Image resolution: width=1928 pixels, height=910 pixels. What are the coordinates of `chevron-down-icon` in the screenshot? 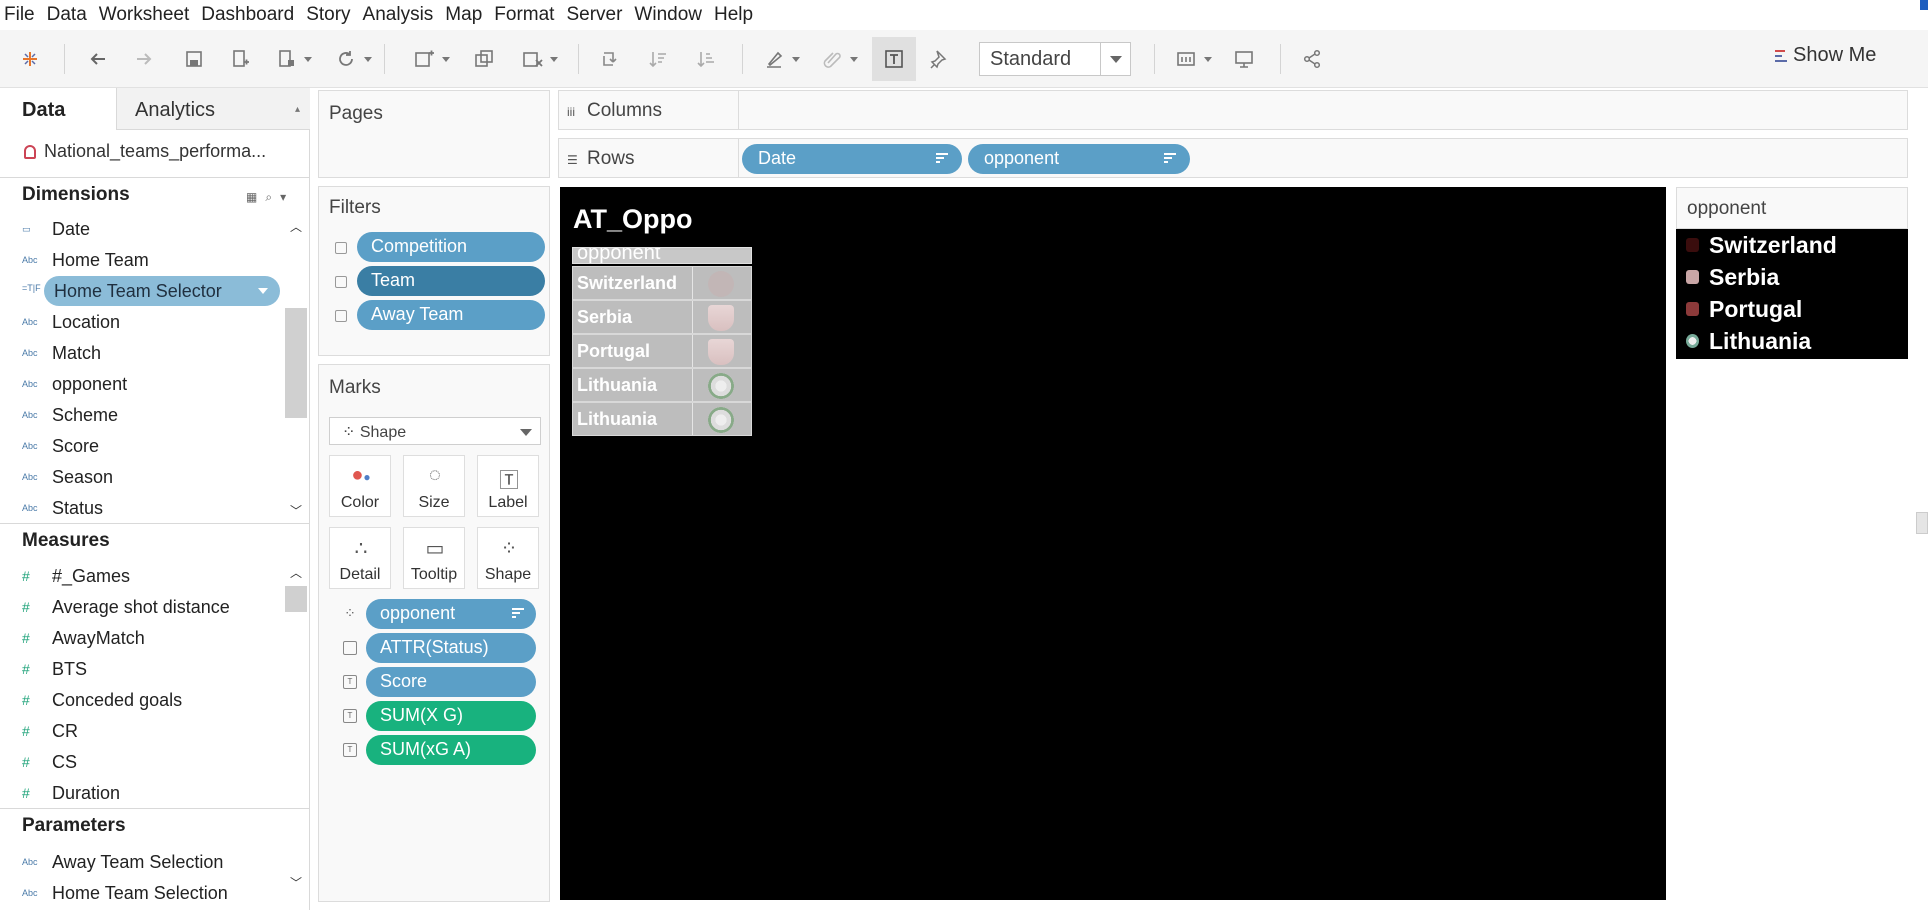 It's located at (1115, 59).